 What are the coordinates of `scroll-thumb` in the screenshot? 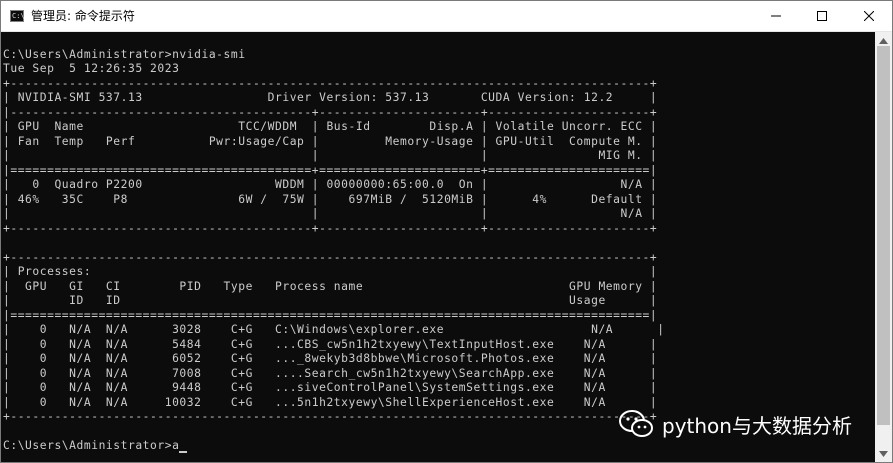 It's located at (883, 235).